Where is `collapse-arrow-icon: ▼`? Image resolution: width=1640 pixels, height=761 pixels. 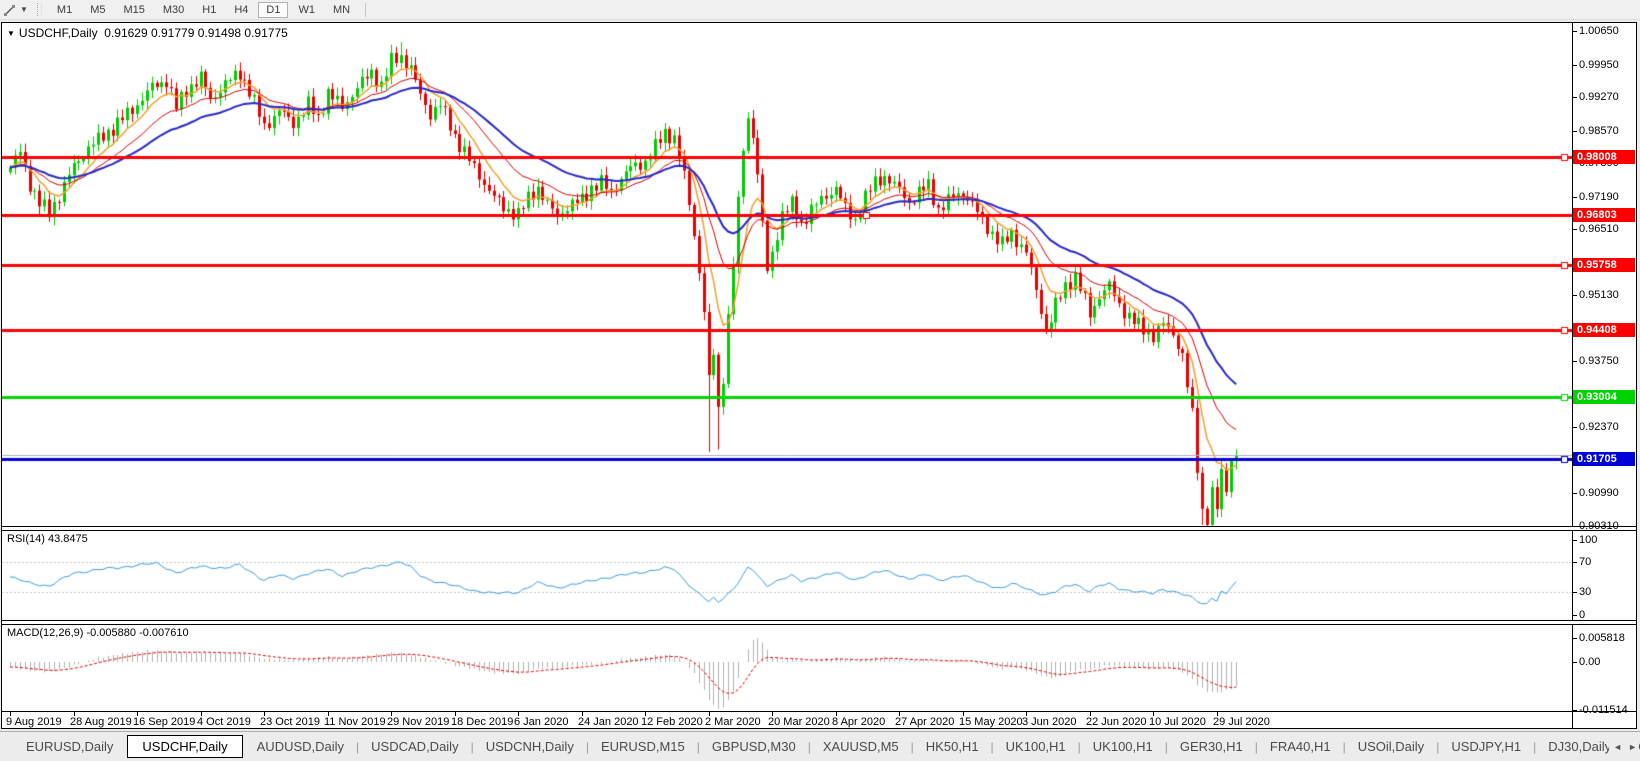 collapse-arrow-icon: ▼ is located at coordinates (11, 33).